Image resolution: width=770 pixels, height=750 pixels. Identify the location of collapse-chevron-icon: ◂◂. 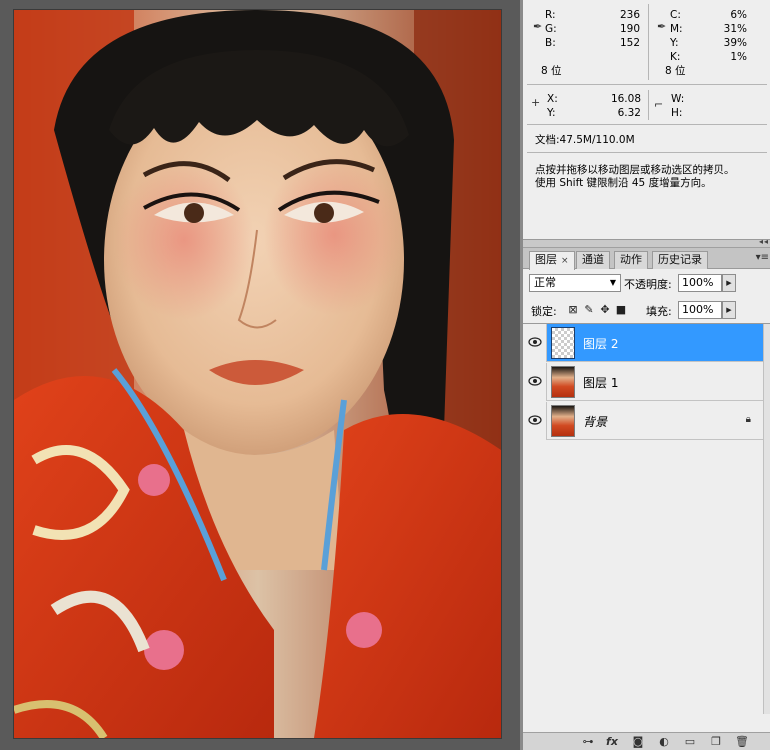
(764, 241).